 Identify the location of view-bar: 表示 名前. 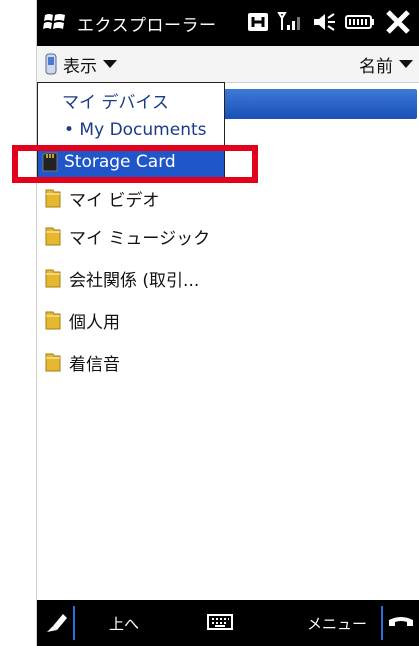
(228, 64).